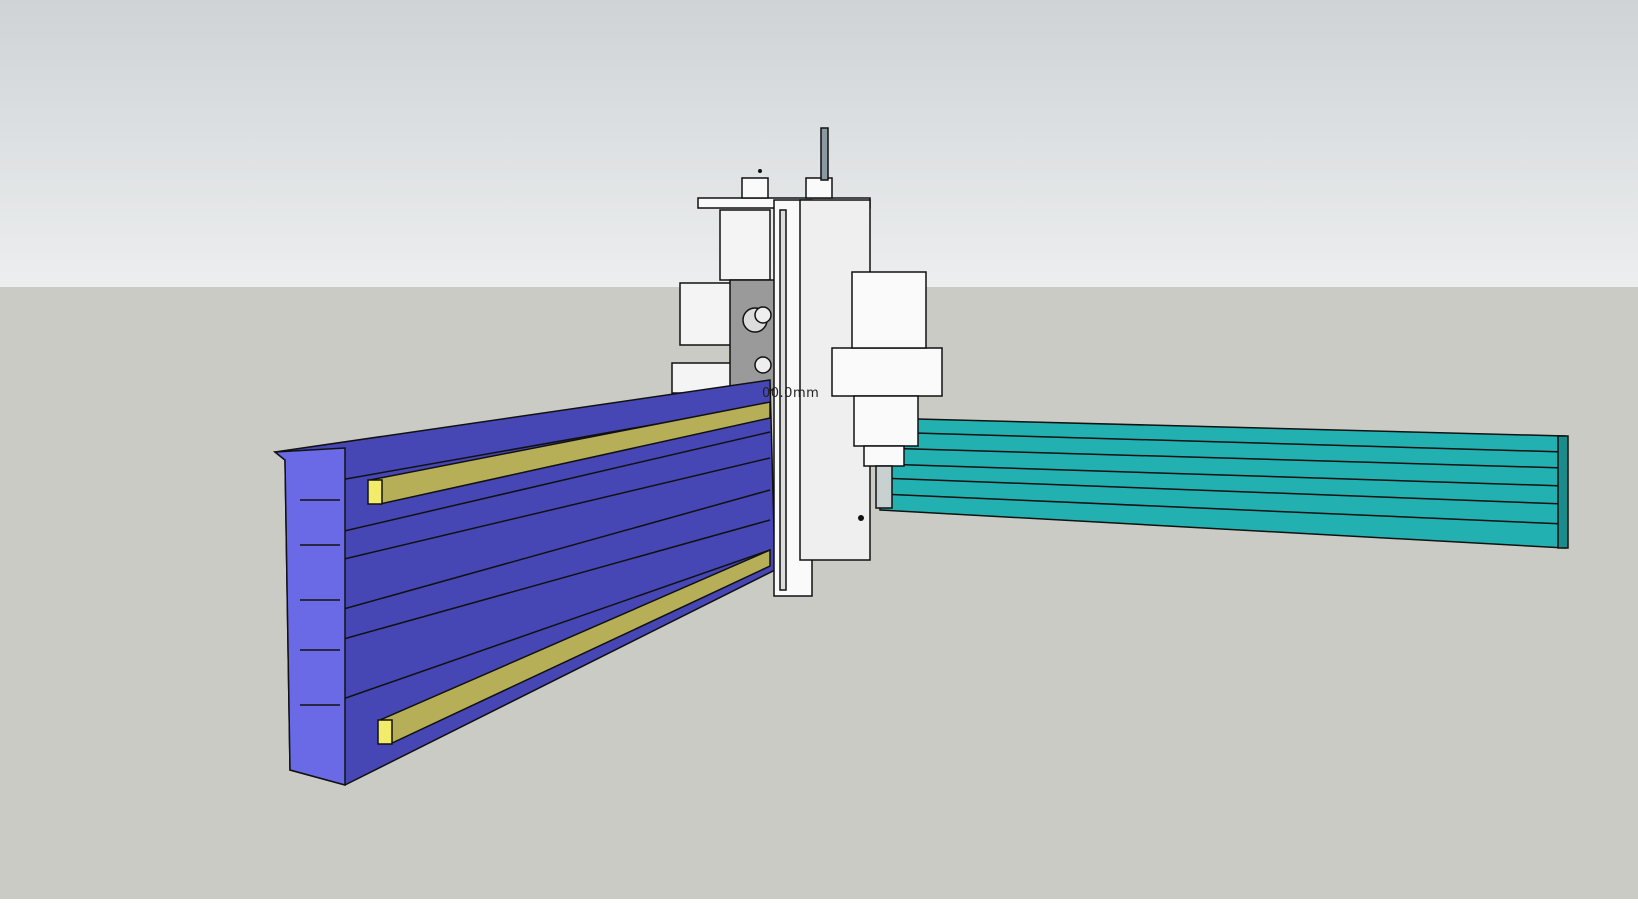 Image resolution: width=1638 pixels, height=903 pixels. What do you see at coordinates (791, 393) in the screenshot?
I see `dimension-label: 00.0mm` at bounding box center [791, 393].